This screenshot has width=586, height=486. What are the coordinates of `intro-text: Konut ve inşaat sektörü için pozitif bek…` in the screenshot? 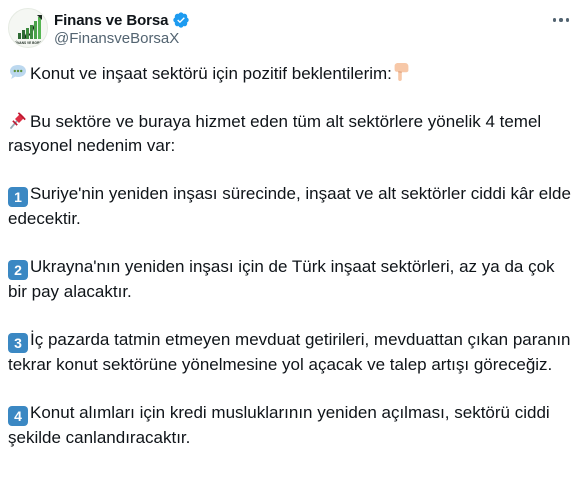 It's located at (211, 73).